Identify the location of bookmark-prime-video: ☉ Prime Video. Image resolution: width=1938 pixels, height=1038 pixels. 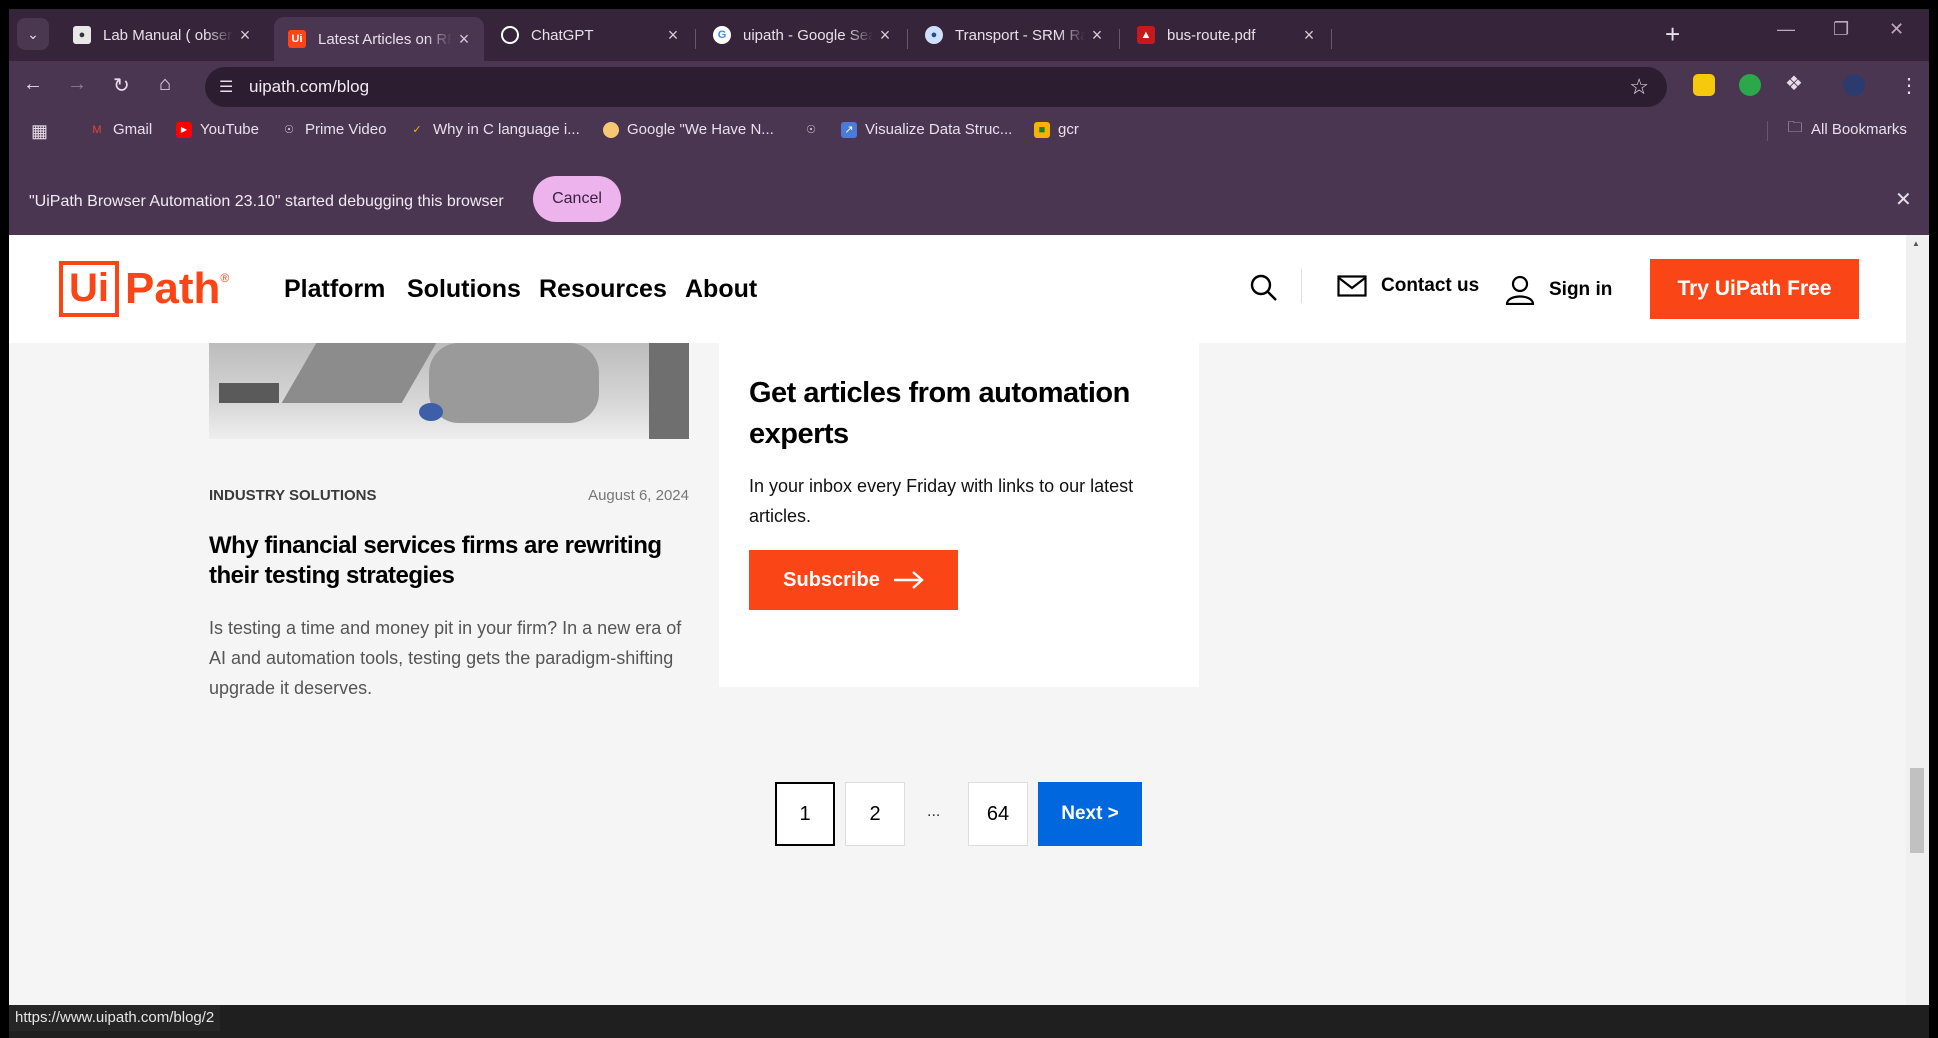
(333, 129).